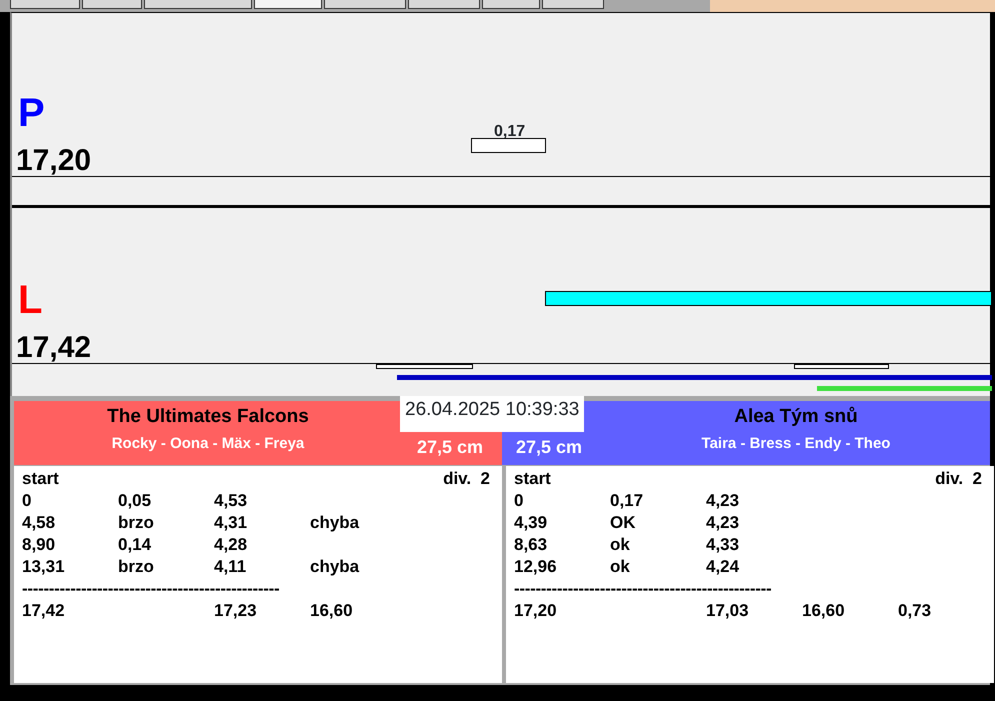  What do you see at coordinates (536, 611) in the screenshot?
I see `log-cell-text: 17,20` at bounding box center [536, 611].